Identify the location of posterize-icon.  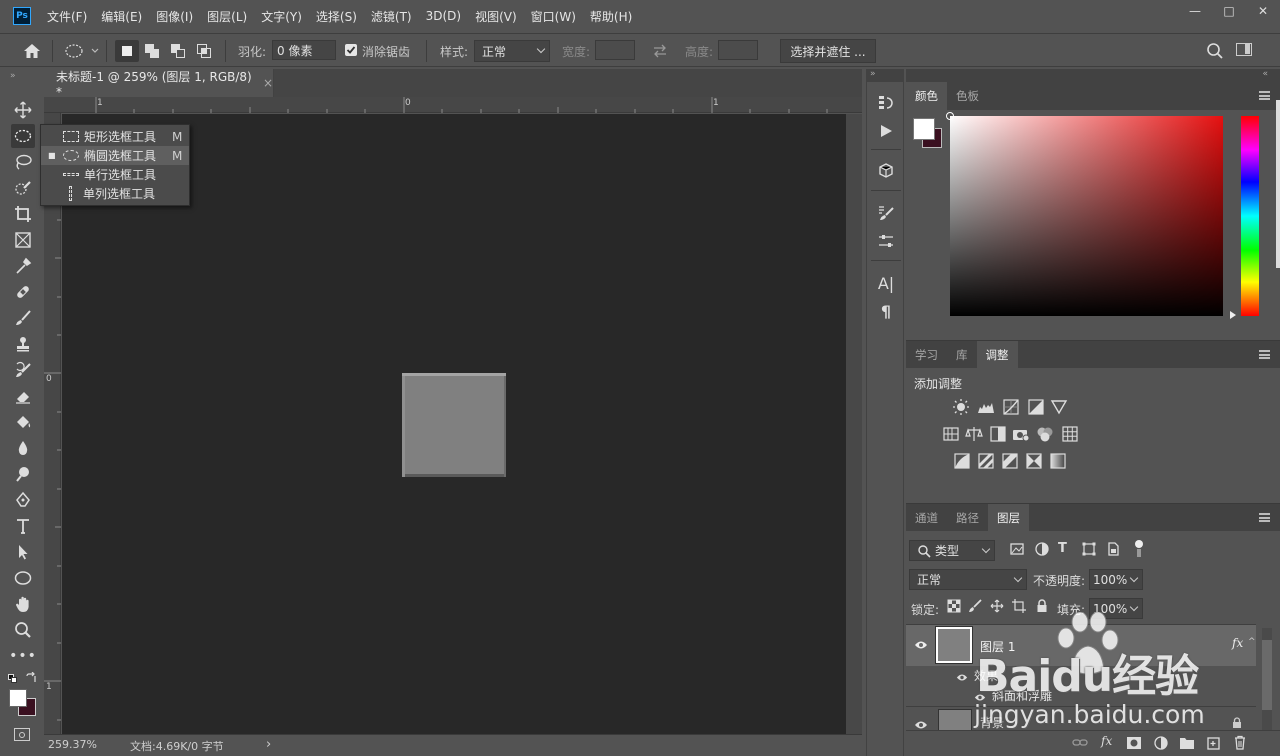
(986, 461).